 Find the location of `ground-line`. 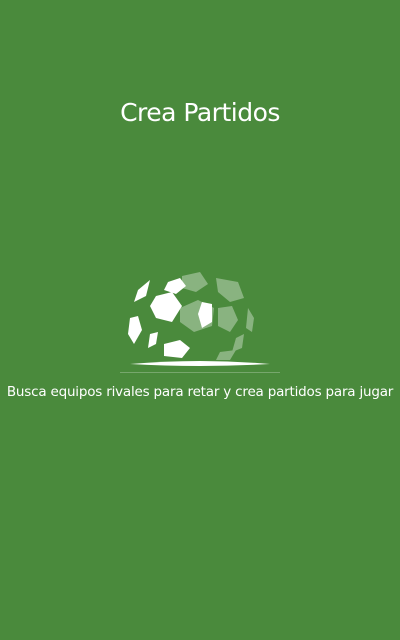

ground-line is located at coordinates (200, 363).